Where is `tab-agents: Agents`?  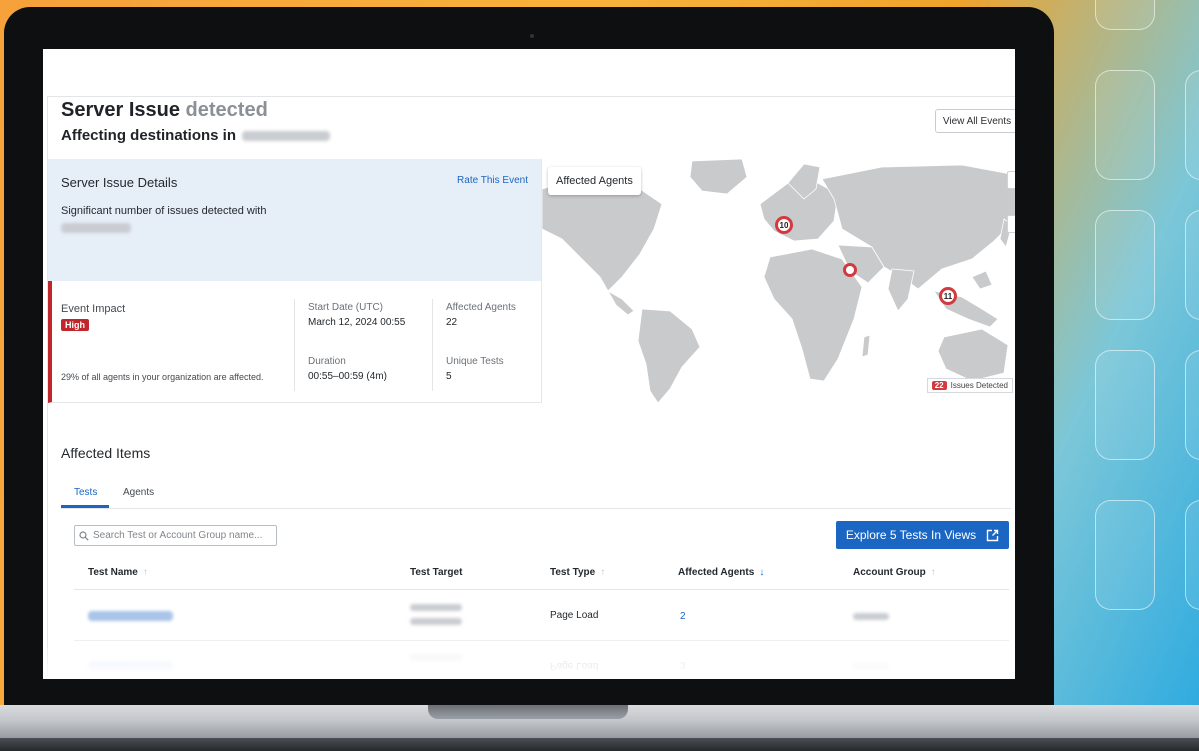 tab-agents: Agents is located at coordinates (138, 492).